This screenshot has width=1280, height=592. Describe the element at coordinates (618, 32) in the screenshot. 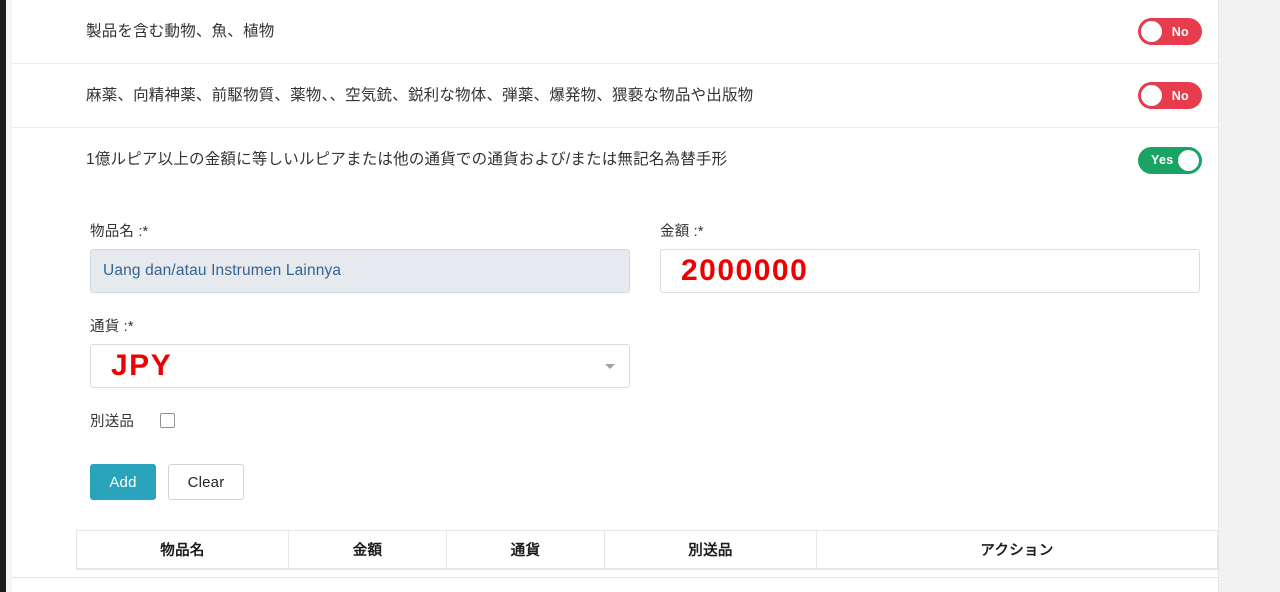

I see `question-row: 製品を含む動物、魚、植物 No` at that location.